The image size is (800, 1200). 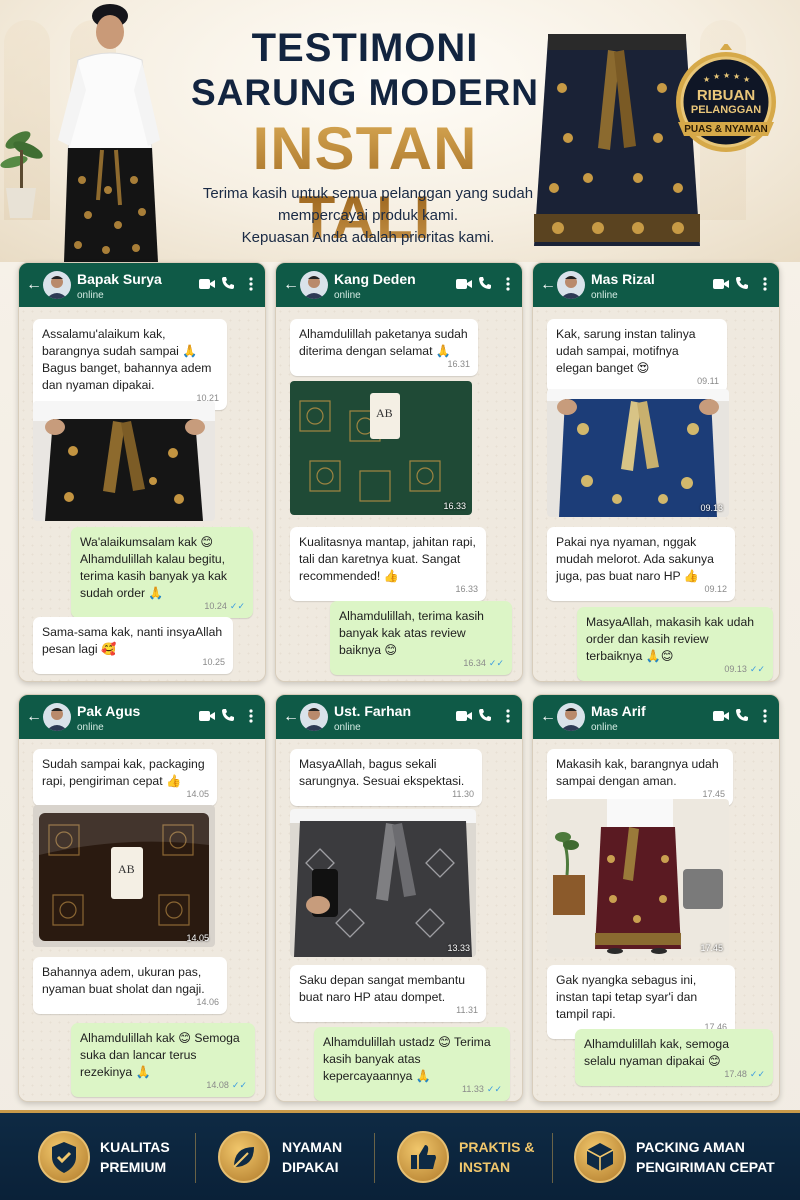 What do you see at coordinates (705, 1167) in the screenshot?
I see `feature-line: PENGIRIMAN CEPAT` at bounding box center [705, 1167].